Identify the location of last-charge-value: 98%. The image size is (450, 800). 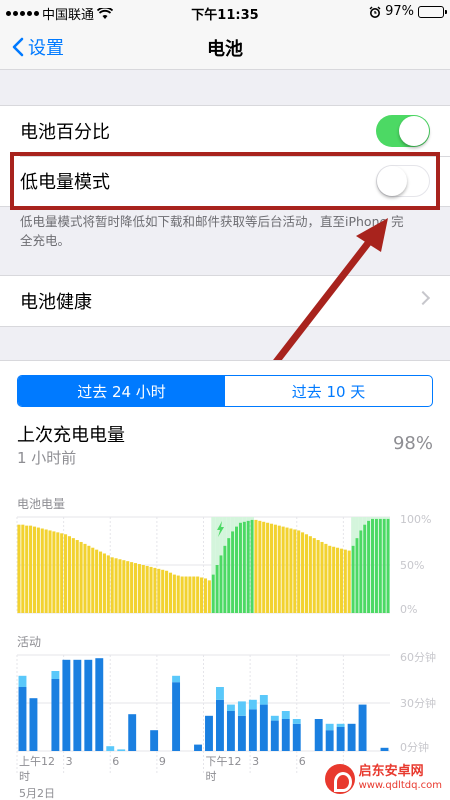
(412, 443).